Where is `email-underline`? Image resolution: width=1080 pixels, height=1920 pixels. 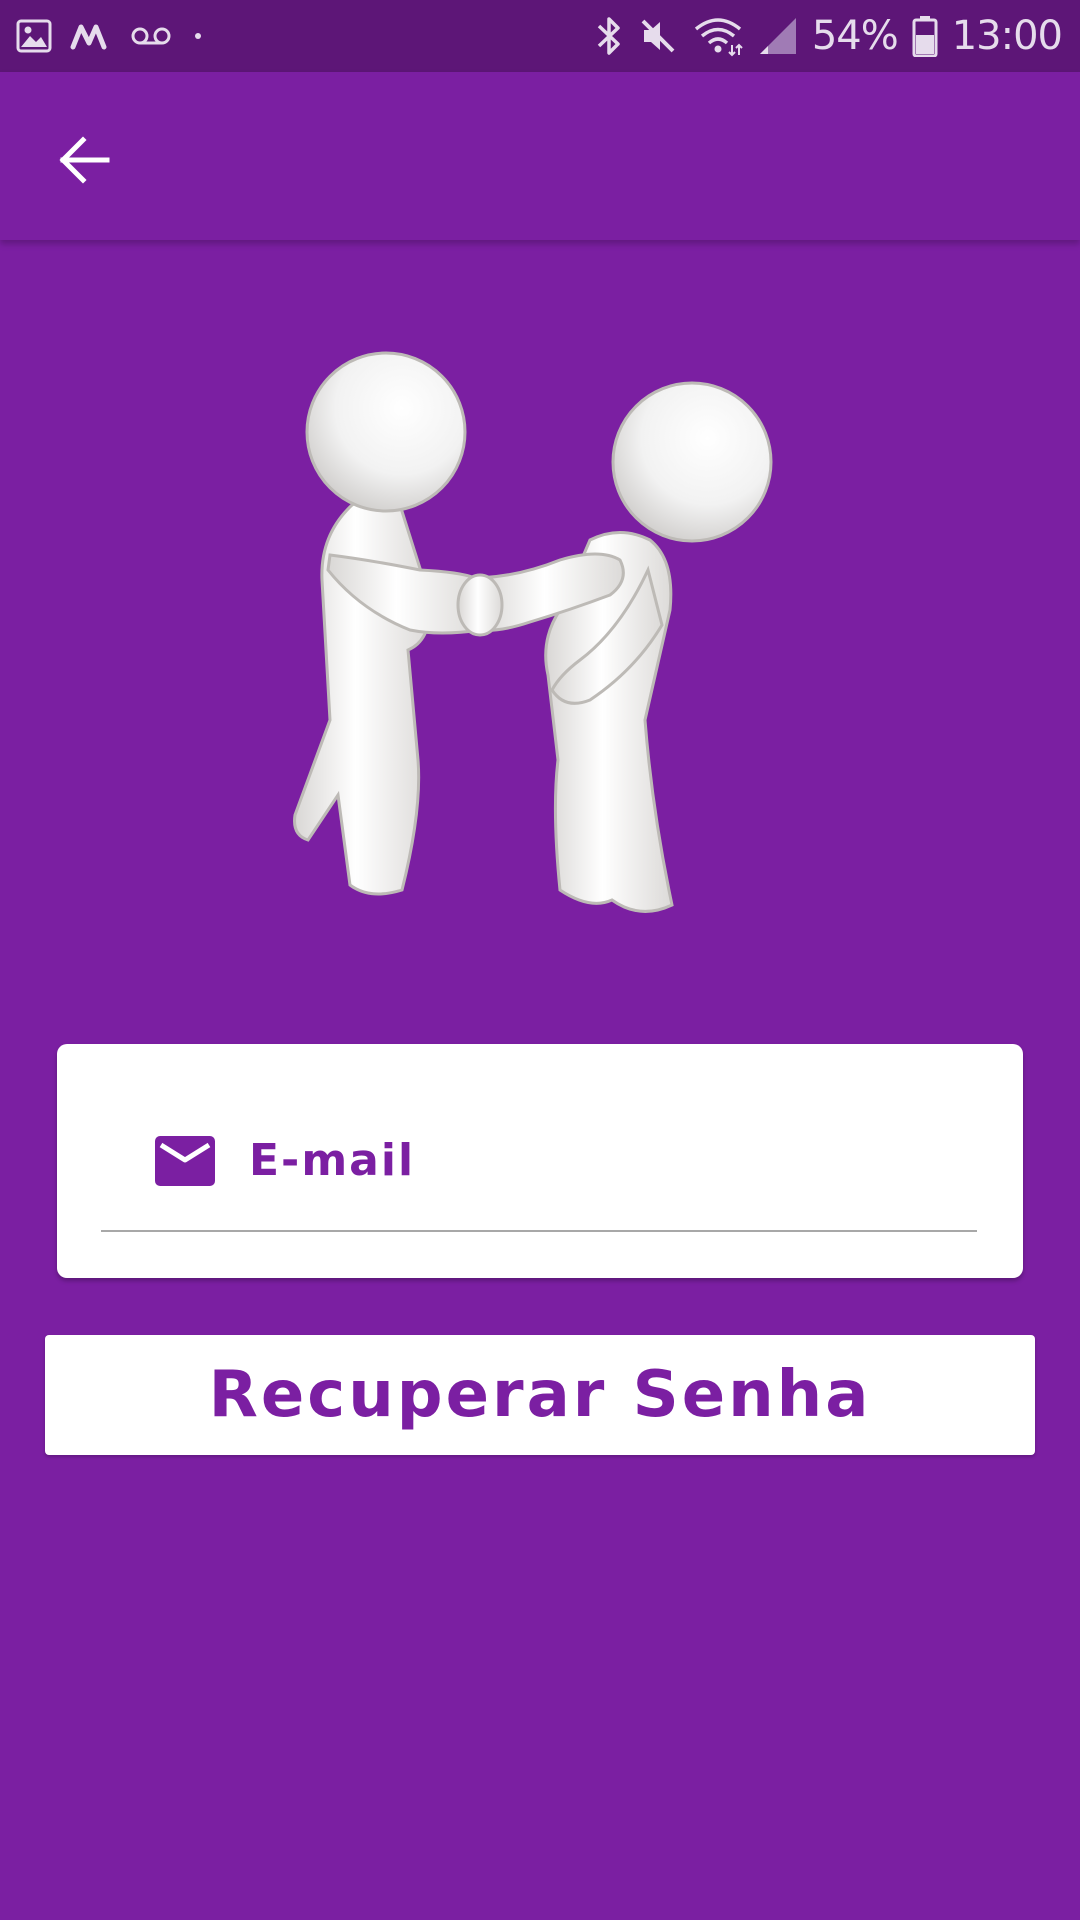
email-underline is located at coordinates (539, 1231).